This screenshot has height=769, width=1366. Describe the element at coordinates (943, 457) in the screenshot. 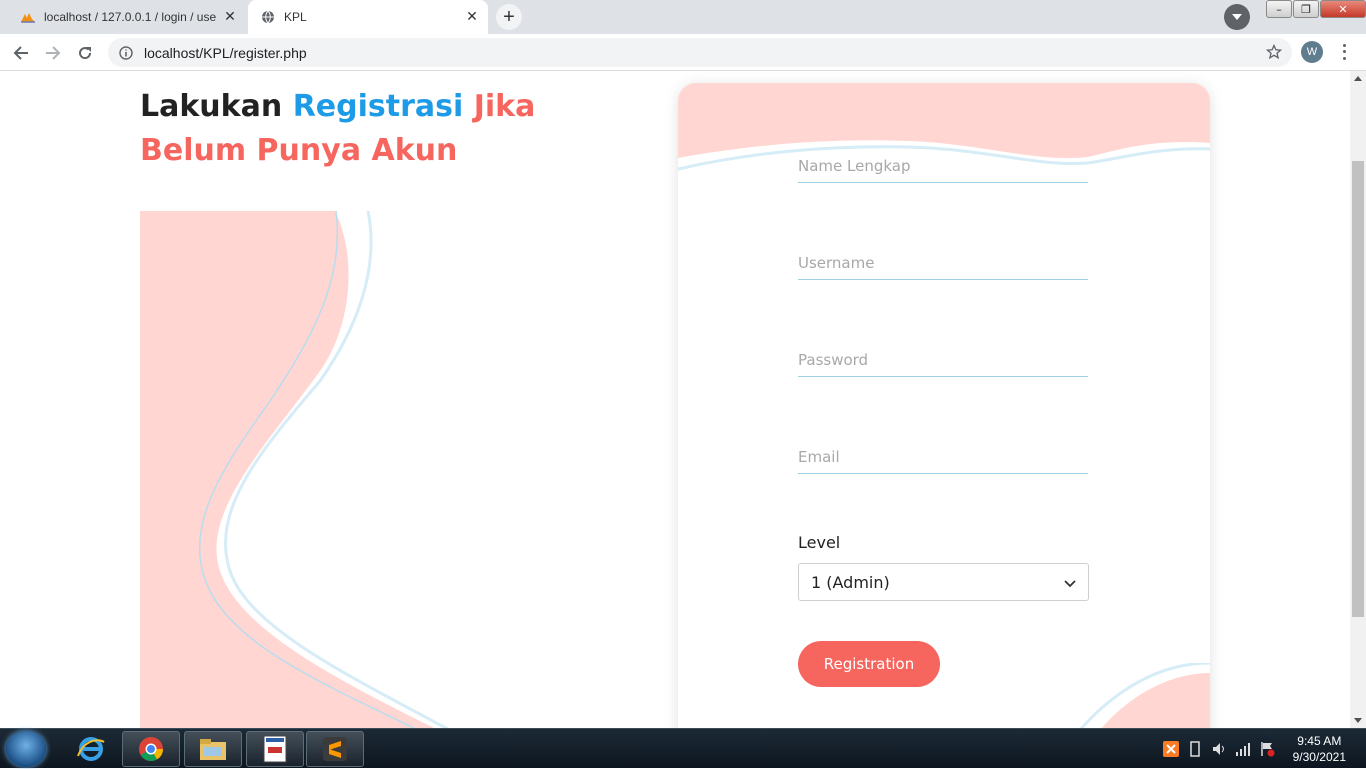

I see `email-input` at that location.